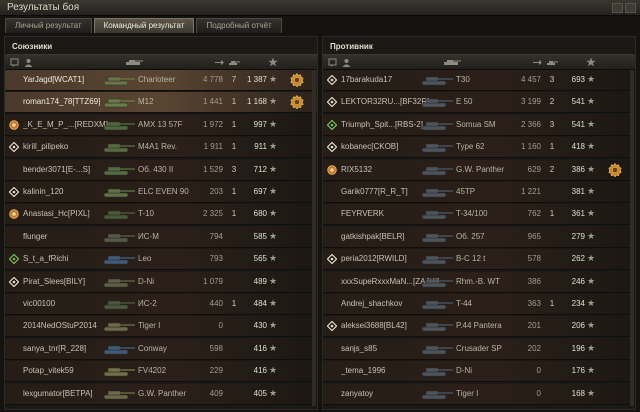  What do you see at coordinates (630, 8) in the screenshot?
I see `window-close-button` at bounding box center [630, 8].